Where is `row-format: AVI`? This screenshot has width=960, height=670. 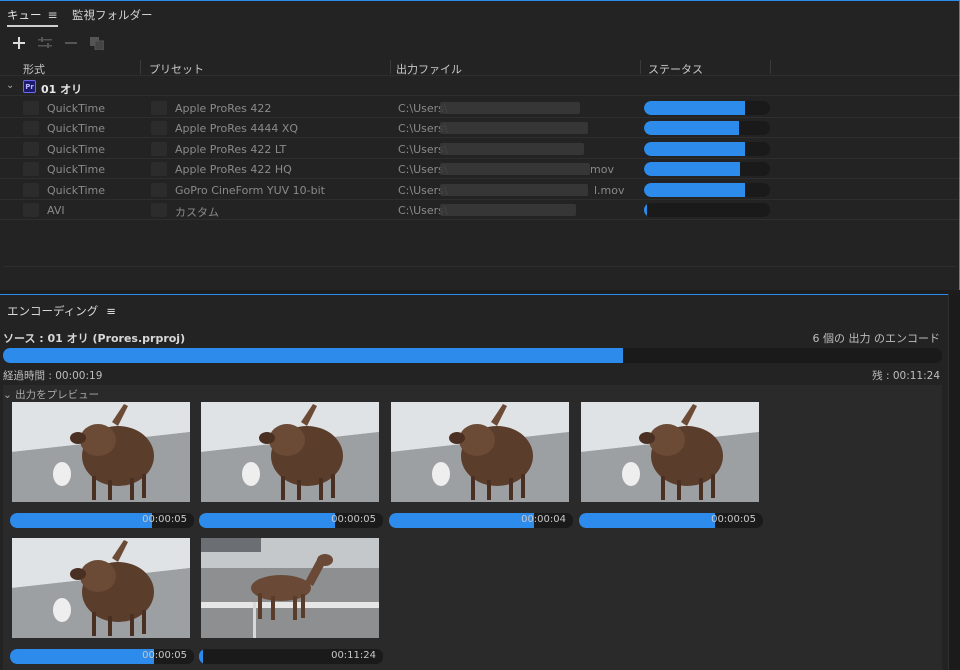
row-format: AVI is located at coordinates (56, 210).